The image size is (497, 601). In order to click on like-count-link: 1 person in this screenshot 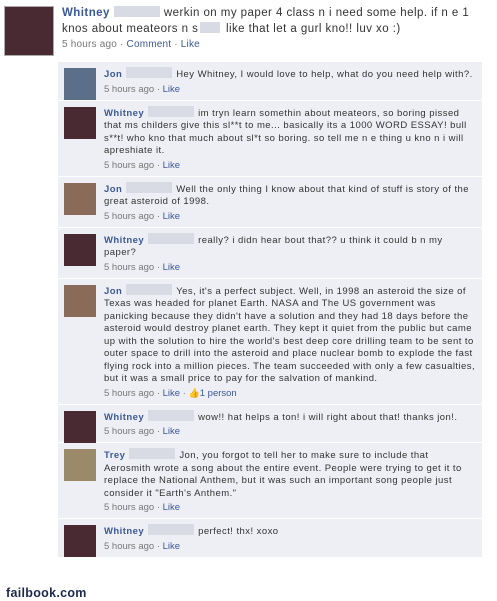, I will do `click(218, 393)`.